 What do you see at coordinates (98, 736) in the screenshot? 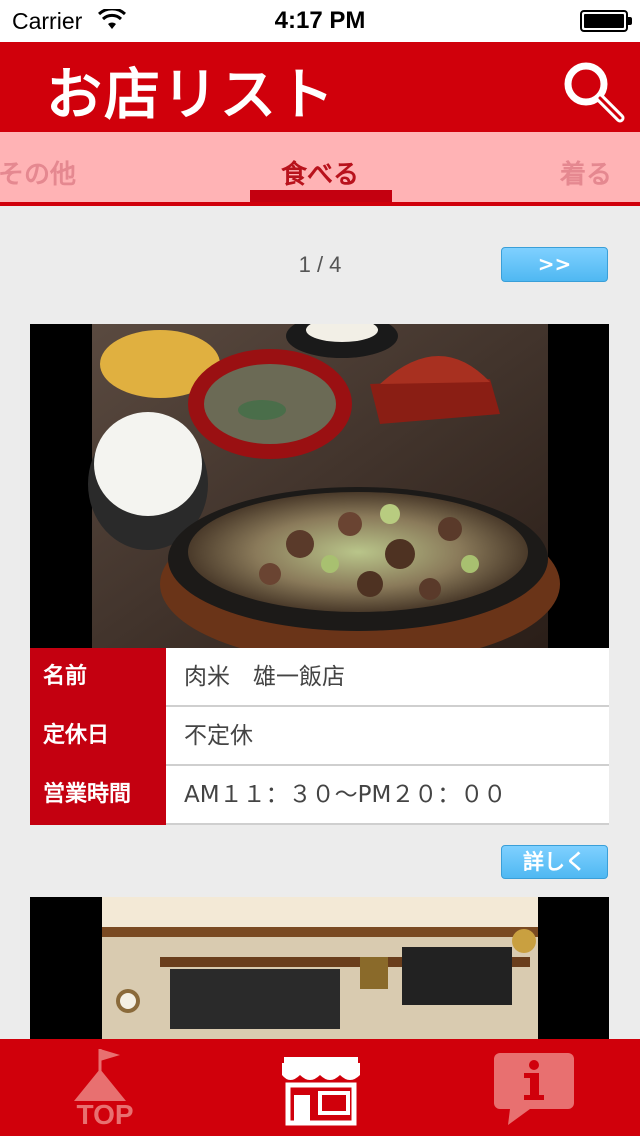
I see `closed-day-label: 定休日` at bounding box center [98, 736].